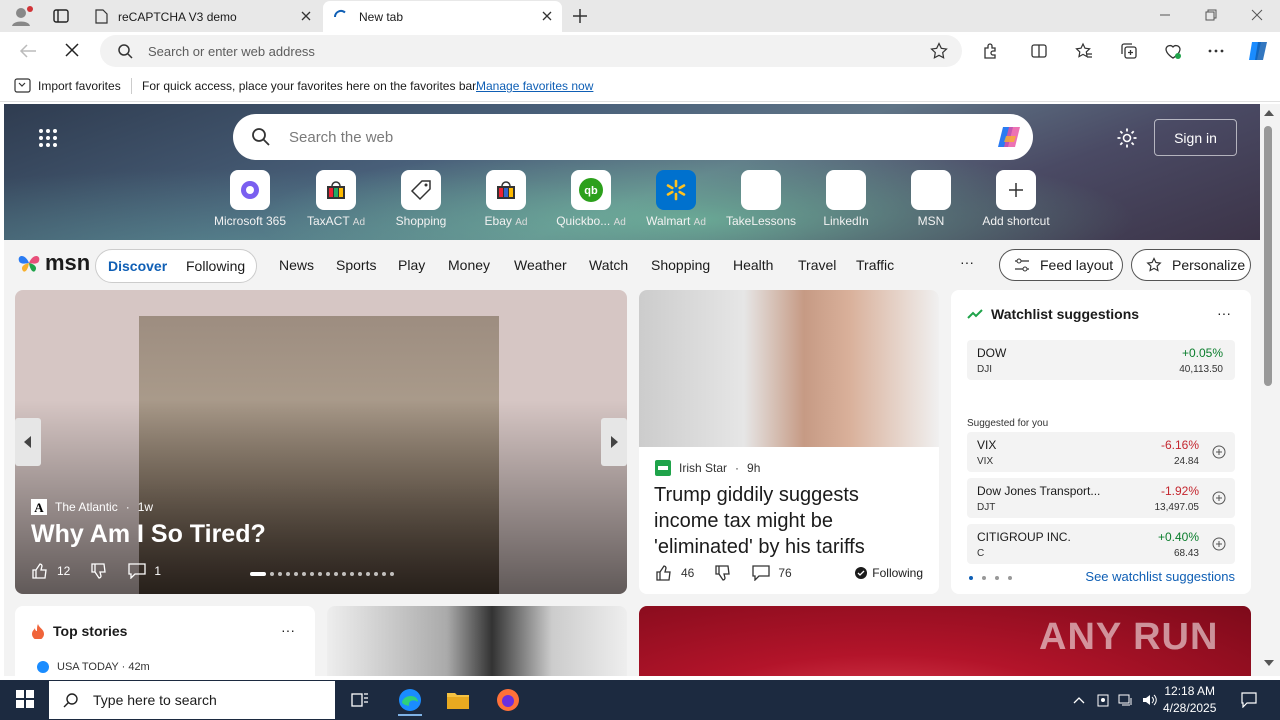 This screenshot has height=720, width=1280. Describe the element at coordinates (761, 202) in the screenshot. I see `shortcut-takelessons: TakeLessons` at that location.